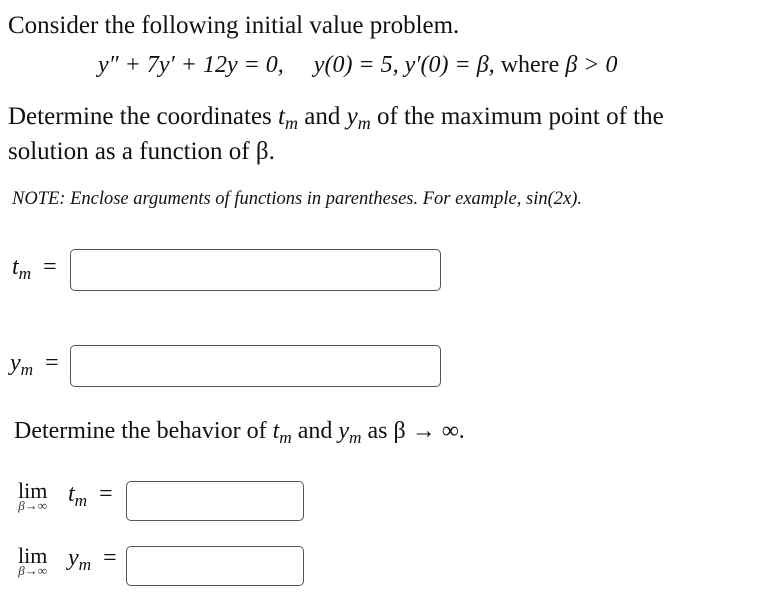 This screenshot has width=769, height=598. Describe the element at coordinates (90, 495) in the screenshot. I see `limit-tm-var: tm =` at that location.